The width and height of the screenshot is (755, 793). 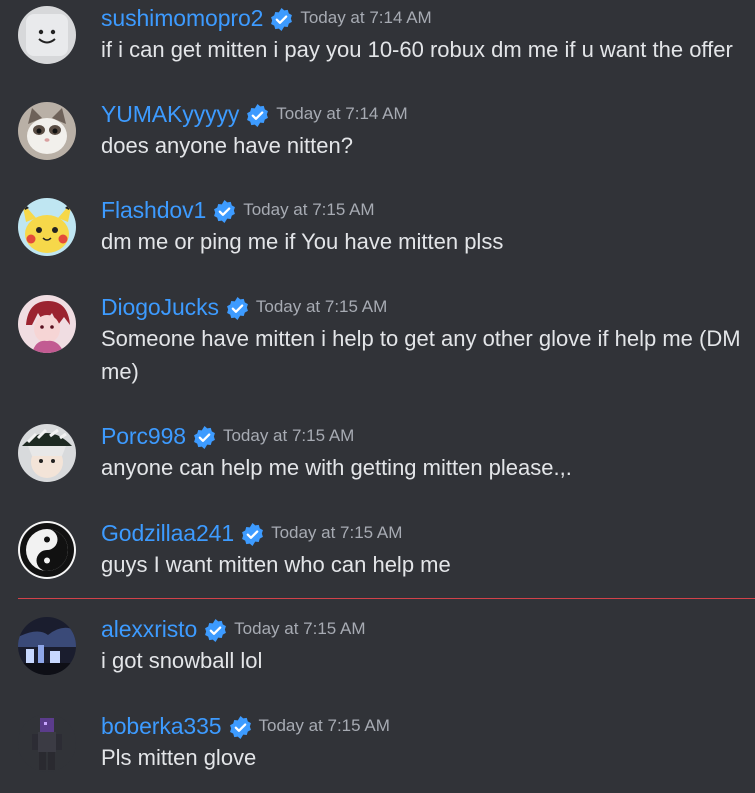 I want to click on username: YUMAKyyyyy, so click(x=170, y=114).